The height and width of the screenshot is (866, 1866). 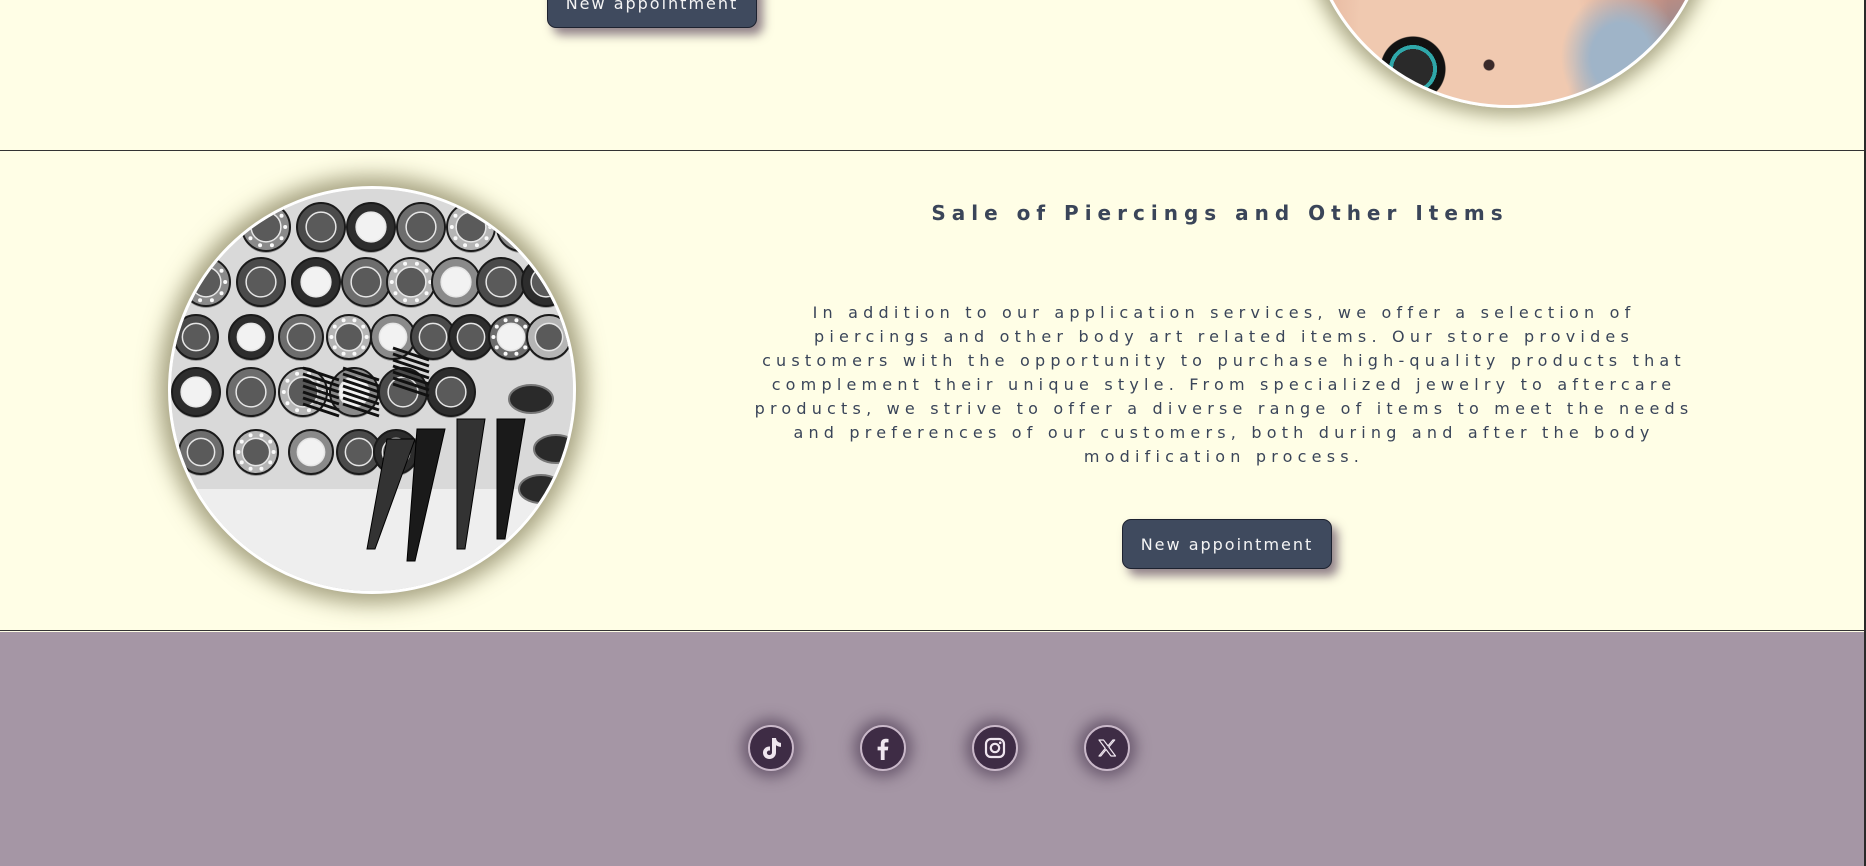 I want to click on tiktok-link, so click(x=771, y=748).